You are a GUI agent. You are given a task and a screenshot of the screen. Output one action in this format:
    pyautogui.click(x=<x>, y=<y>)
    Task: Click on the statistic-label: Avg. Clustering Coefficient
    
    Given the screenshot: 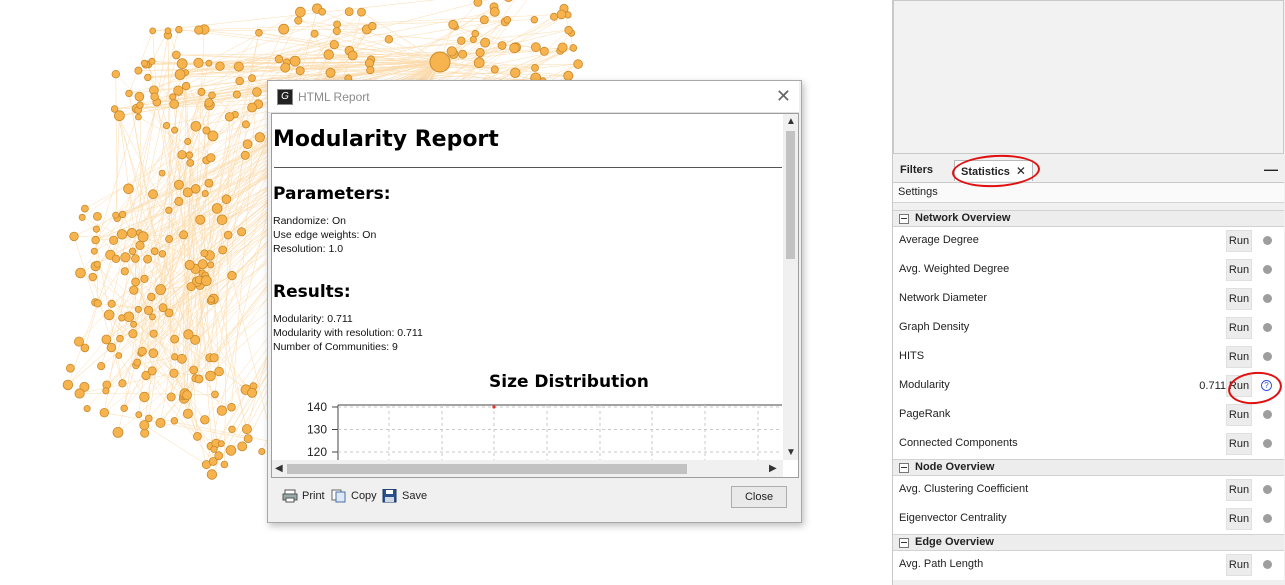 What is the action you would take?
    pyautogui.click(x=964, y=489)
    